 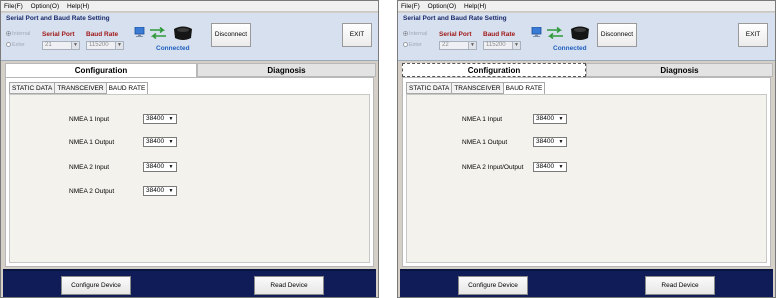 I want to click on nmea2-input-value: 38400, so click(x=155, y=166).